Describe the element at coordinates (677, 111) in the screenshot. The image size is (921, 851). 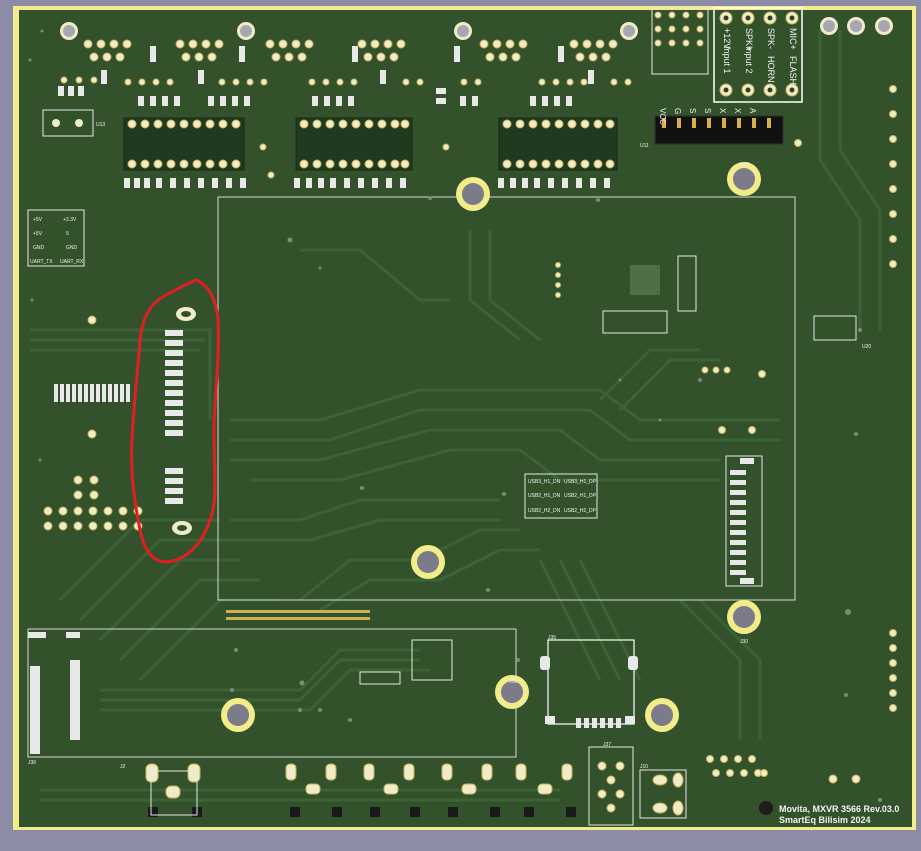
I see `pin-label-g: G` at that location.